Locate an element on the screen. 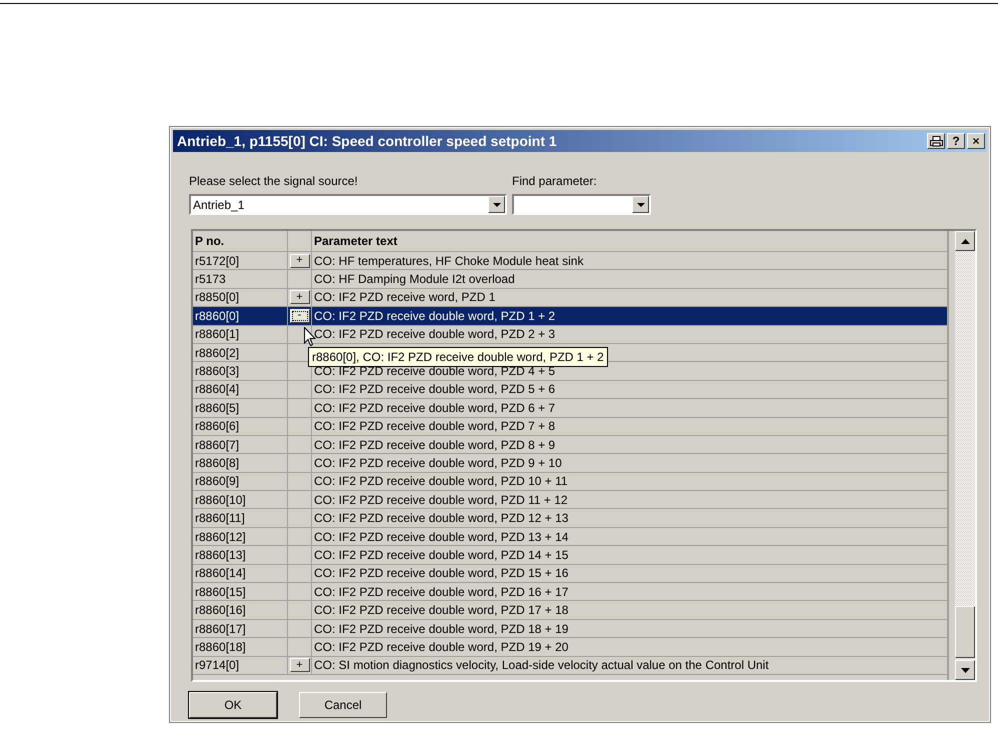 The height and width of the screenshot is (737, 998). expand-toggle: - is located at coordinates (300, 315).